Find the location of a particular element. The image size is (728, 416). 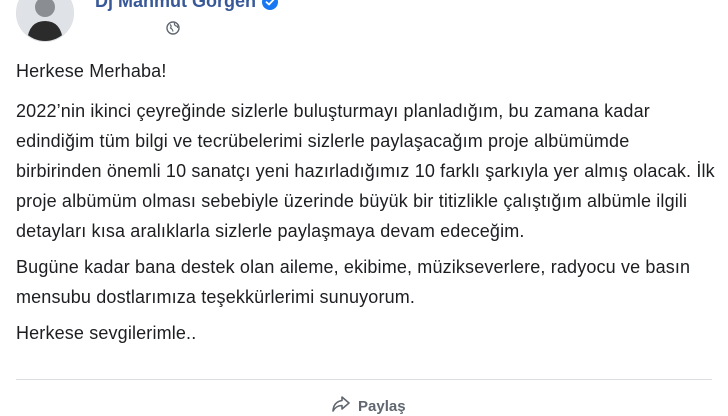

post-greeting: Herkese Merhaba! is located at coordinates (91, 71).